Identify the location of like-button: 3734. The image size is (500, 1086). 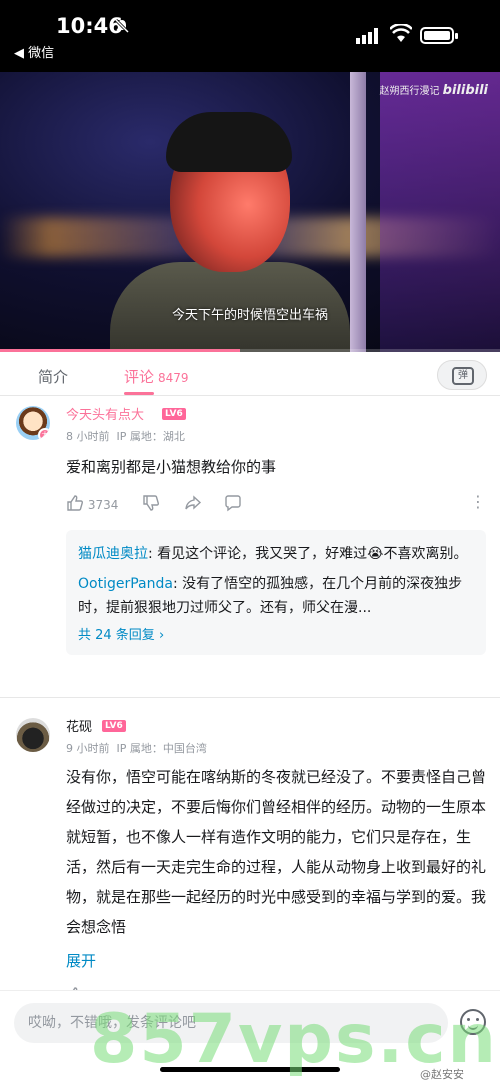
(92, 503).